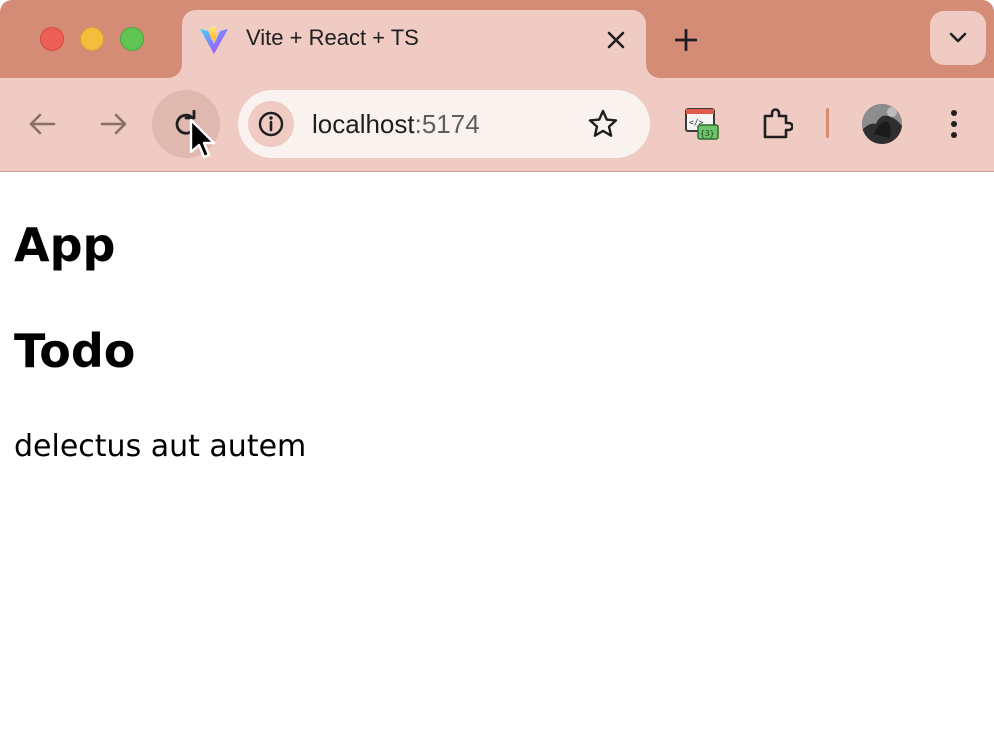 The height and width of the screenshot is (746, 994). What do you see at coordinates (603, 124) in the screenshot?
I see `bookmark-star-icon` at bounding box center [603, 124].